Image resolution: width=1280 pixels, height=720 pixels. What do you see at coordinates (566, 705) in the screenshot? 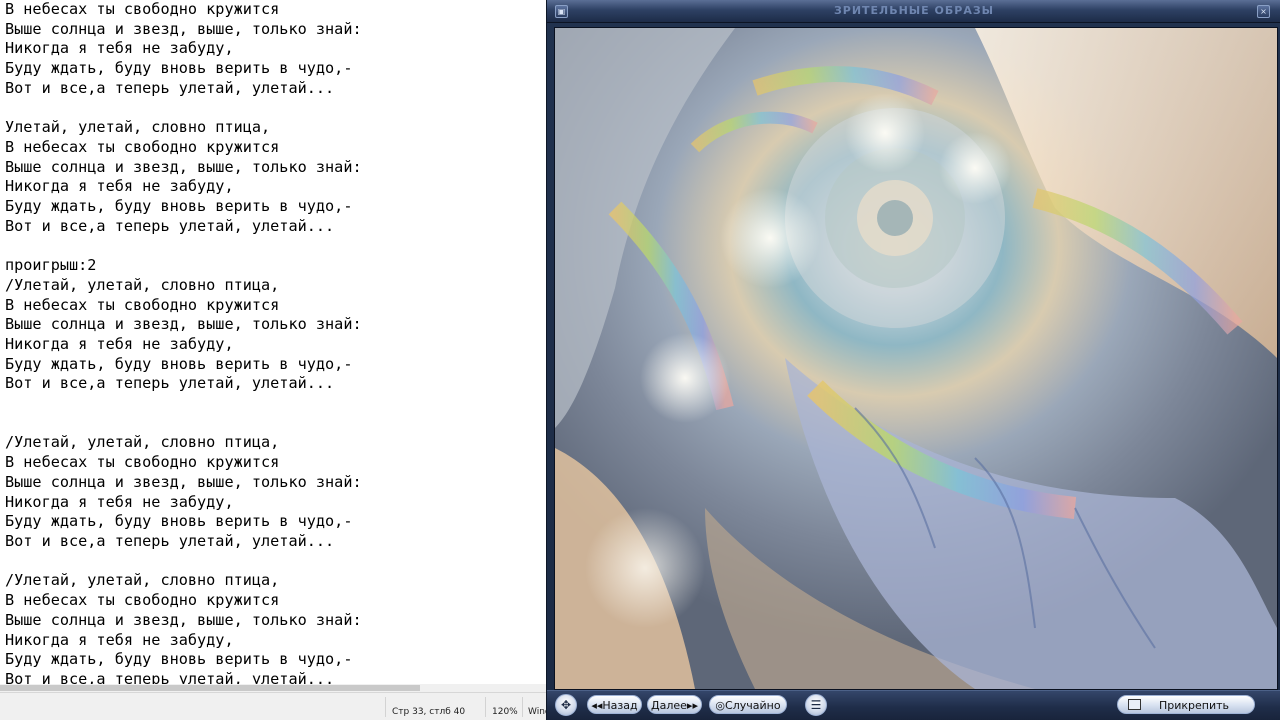
I see `move-icon: ✥` at bounding box center [566, 705].